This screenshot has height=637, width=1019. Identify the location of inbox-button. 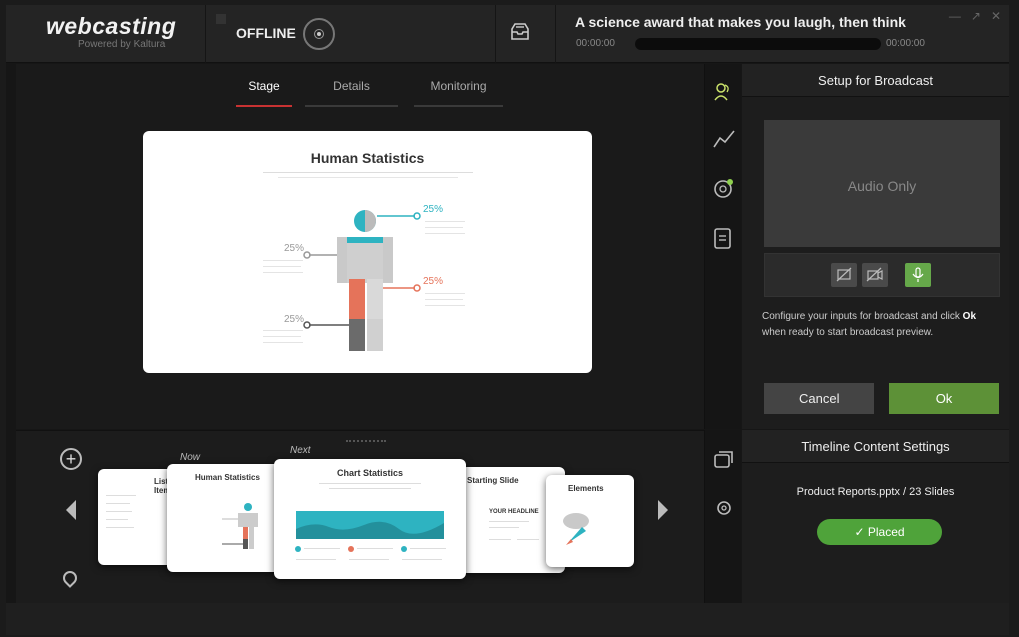
(526, 34).